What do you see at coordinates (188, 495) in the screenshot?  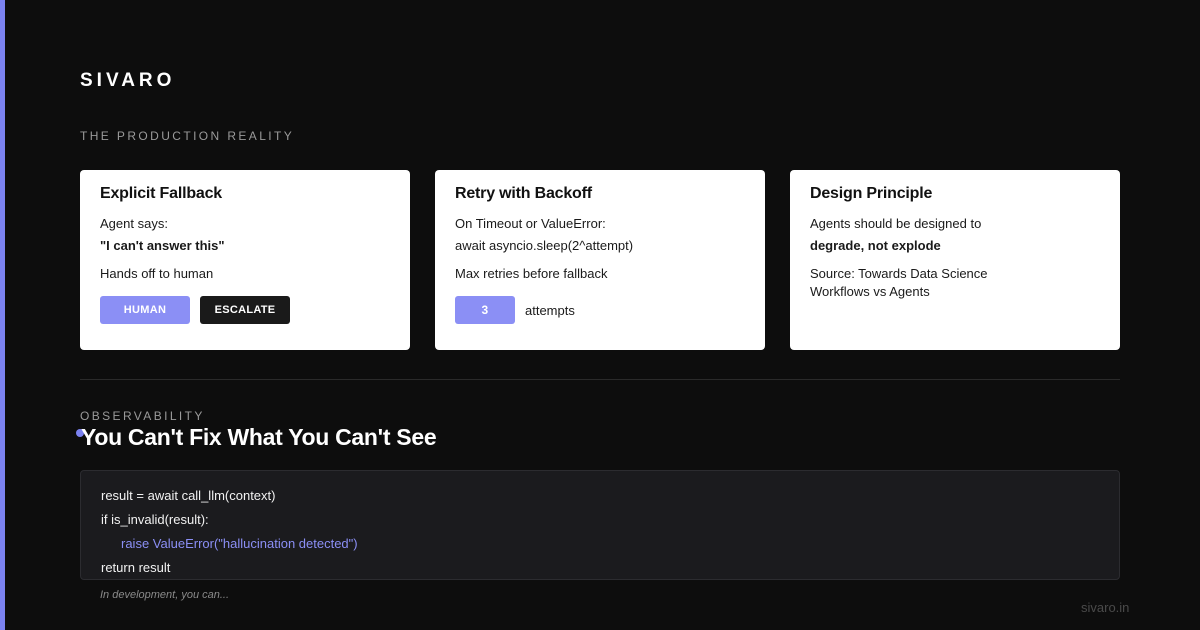 I see `code-line: result = await call_llm(context)` at bounding box center [188, 495].